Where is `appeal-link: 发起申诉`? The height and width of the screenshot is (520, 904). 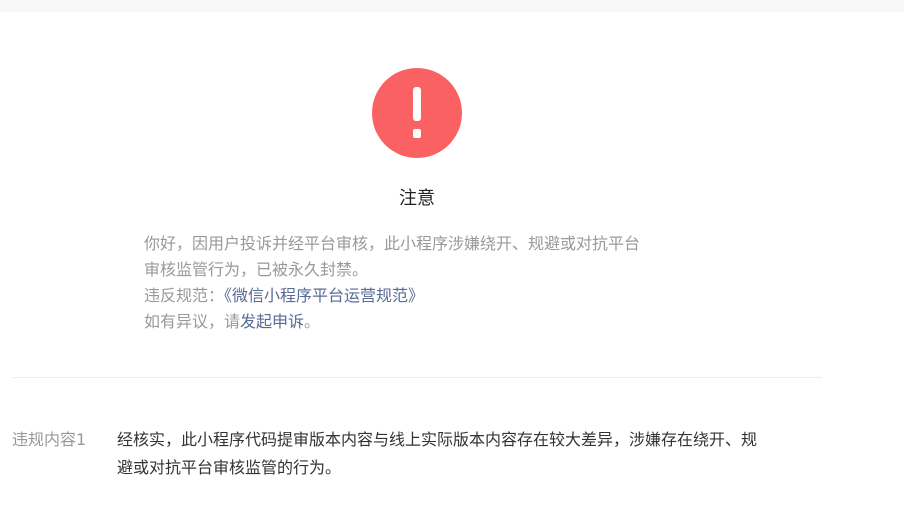 appeal-link: 发起申诉 is located at coordinates (272, 321).